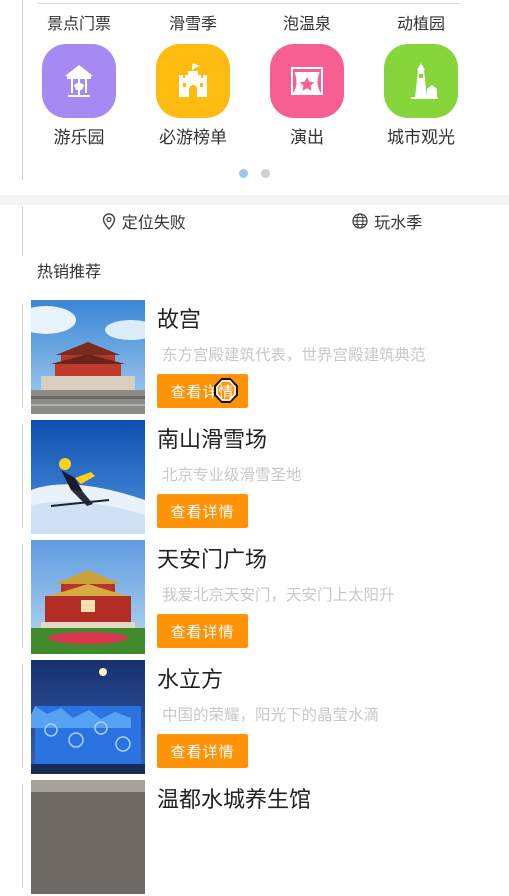 Image resolution: width=509 pixels, height=896 pixels. Describe the element at coordinates (212, 558) in the screenshot. I see `item-name: 天安门广场` at that location.